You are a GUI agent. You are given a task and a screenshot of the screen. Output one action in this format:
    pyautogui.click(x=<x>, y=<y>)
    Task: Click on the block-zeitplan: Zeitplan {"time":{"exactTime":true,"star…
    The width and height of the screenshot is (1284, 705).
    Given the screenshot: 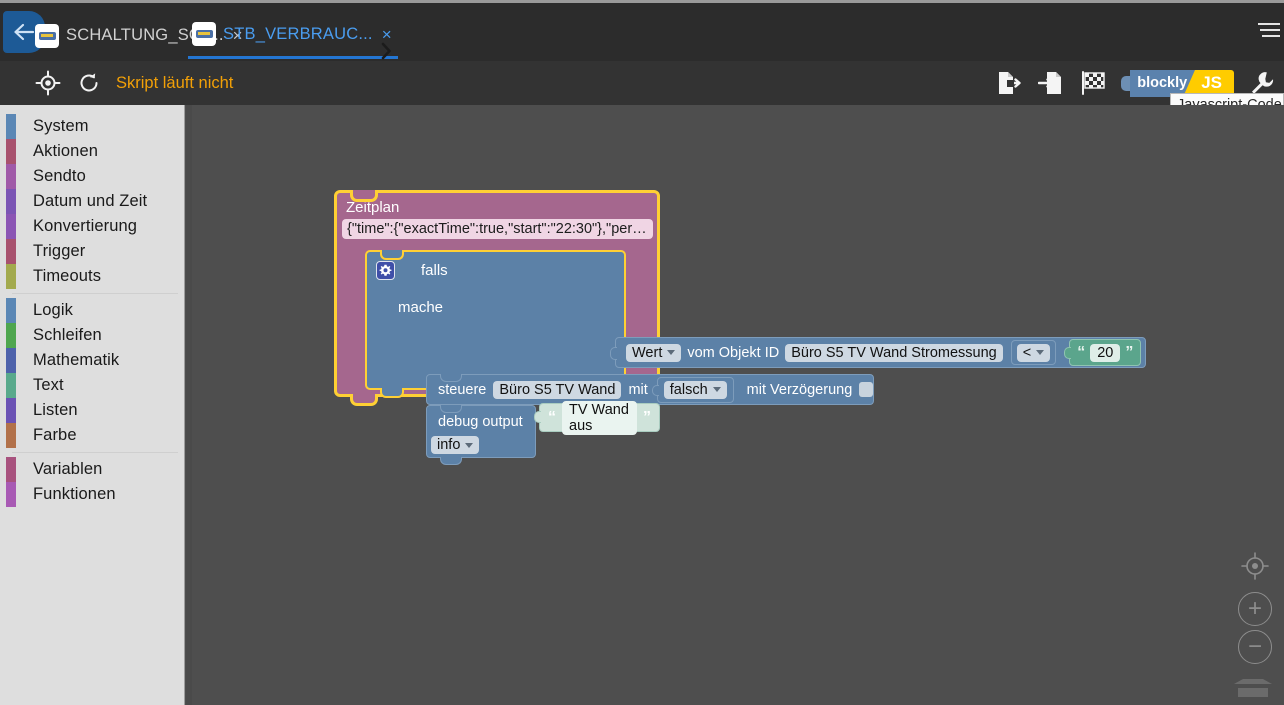 What is the action you would take?
    pyautogui.click(x=497, y=298)
    